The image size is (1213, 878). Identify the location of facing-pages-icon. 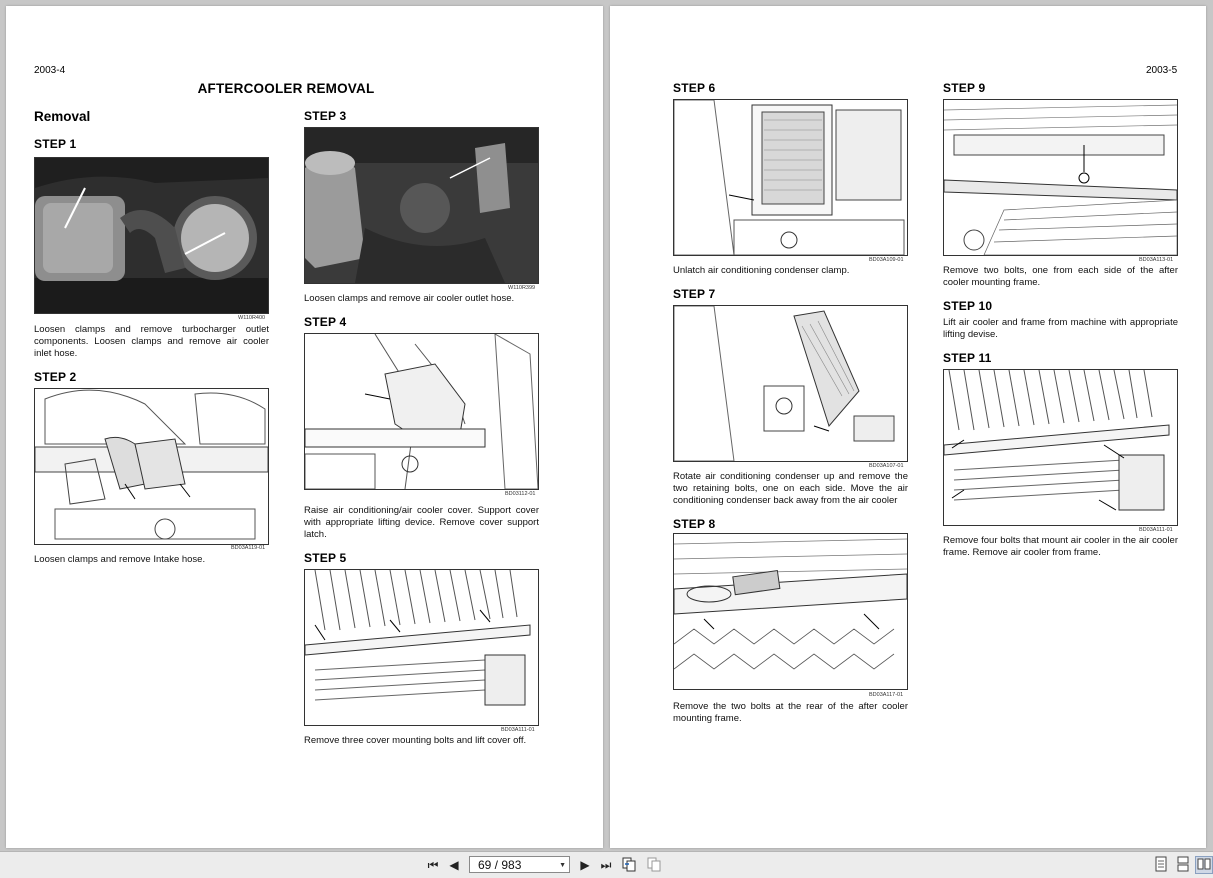
(1204, 865).